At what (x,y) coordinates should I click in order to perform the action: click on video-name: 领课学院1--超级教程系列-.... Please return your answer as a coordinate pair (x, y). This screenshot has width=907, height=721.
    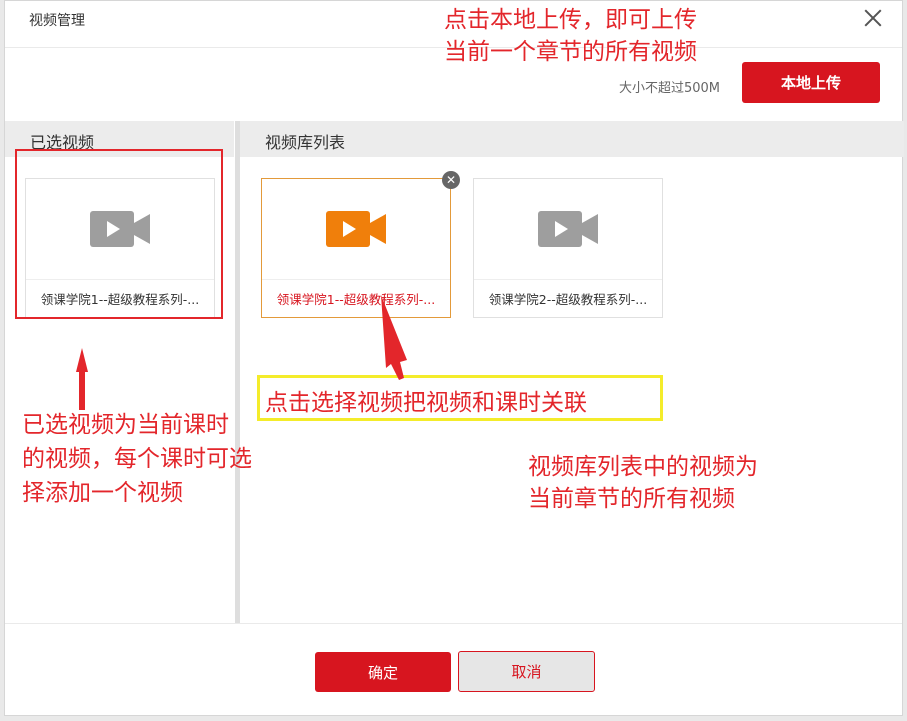
    Looking at the image, I should click on (356, 299).